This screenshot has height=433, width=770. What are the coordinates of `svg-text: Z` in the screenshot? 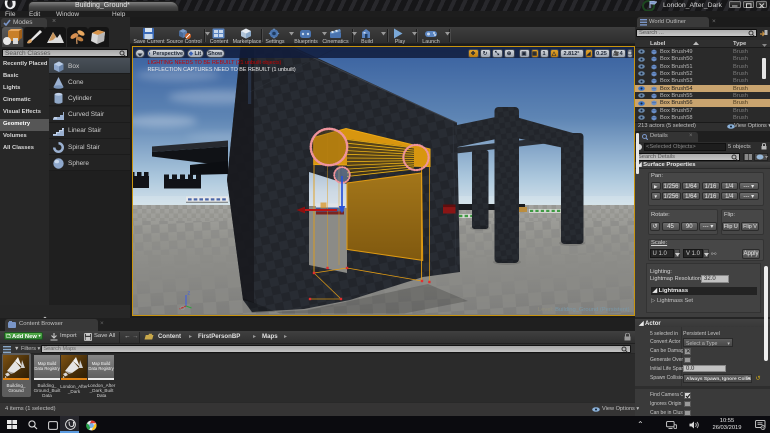 It's located at (188, 292).